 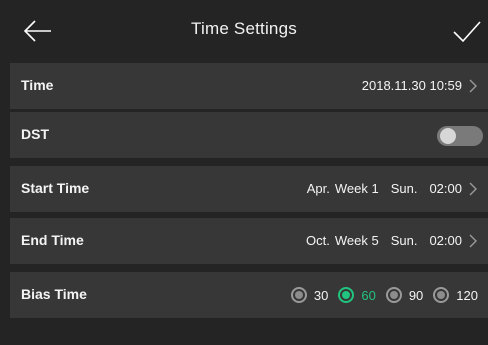 I want to click on bias-option-60: 60, so click(x=357, y=295).